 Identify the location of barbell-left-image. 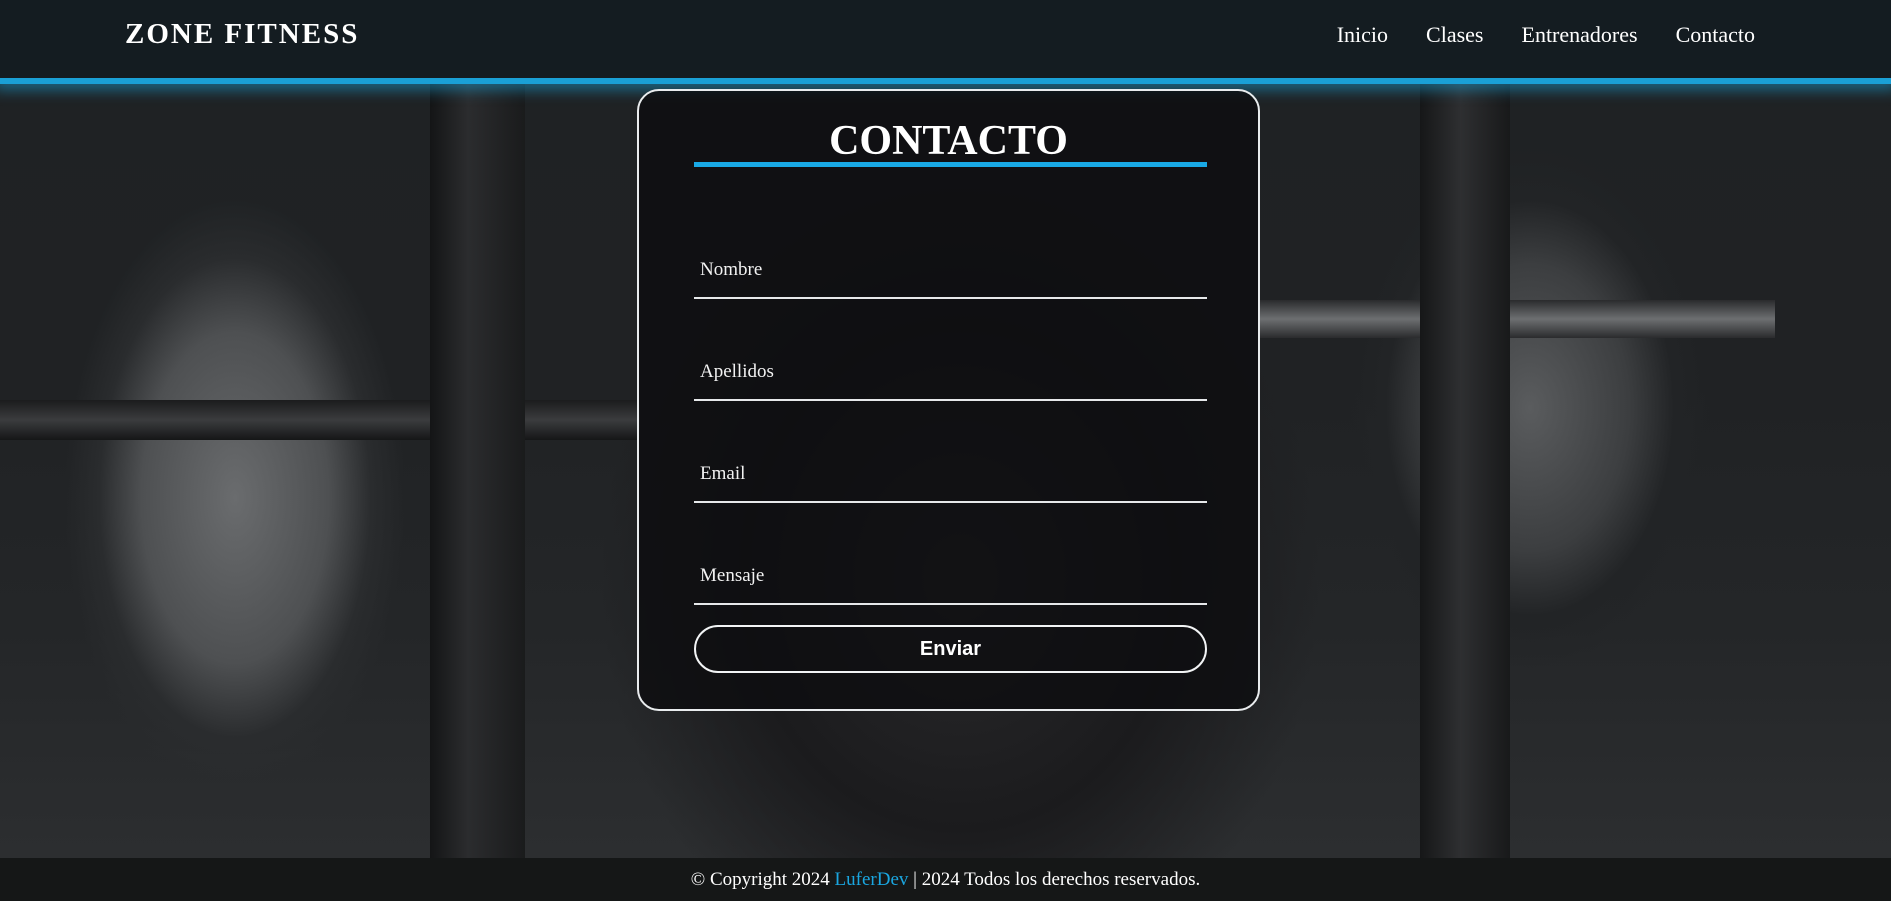
(320, 420).